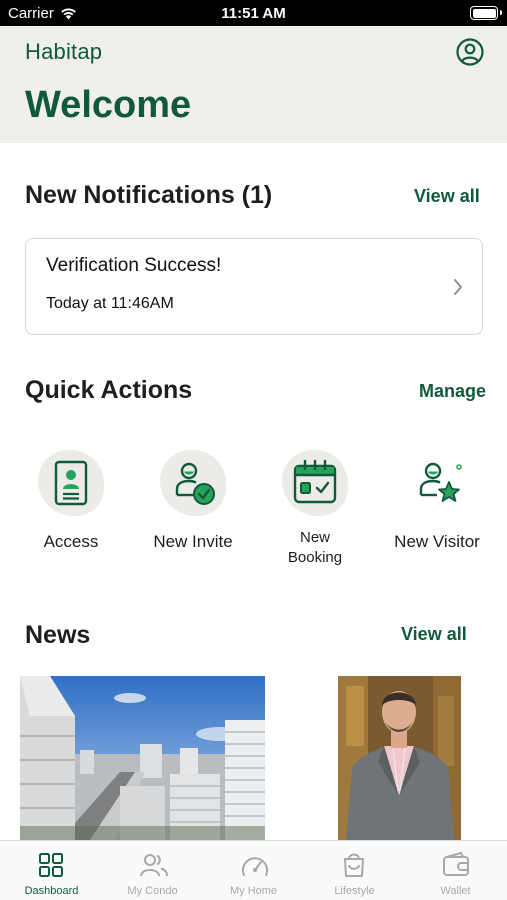  Describe the element at coordinates (255, 866) in the screenshot. I see `gauge-icon` at that location.